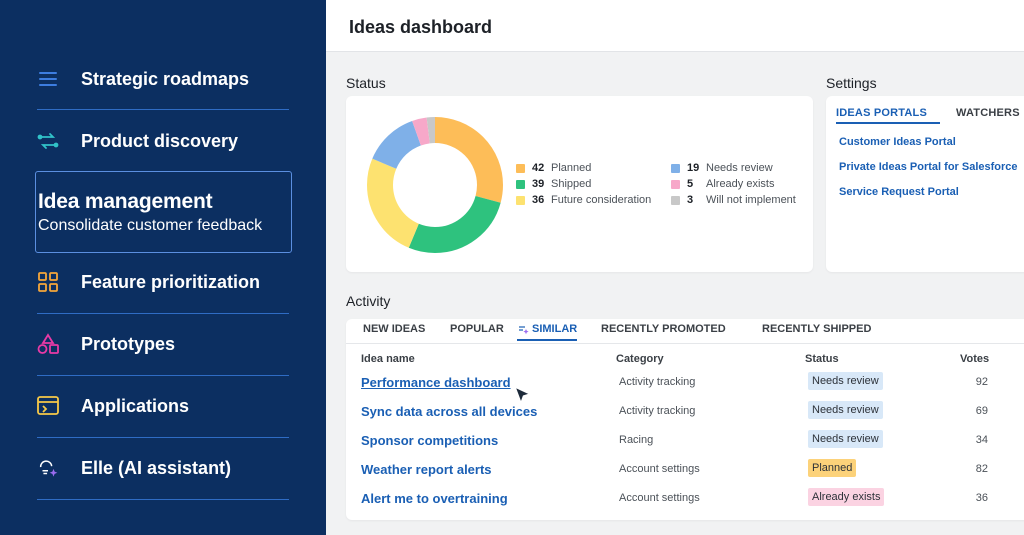 This screenshot has width=1024, height=535. I want to click on similar-sparkle-icon, so click(524, 330).